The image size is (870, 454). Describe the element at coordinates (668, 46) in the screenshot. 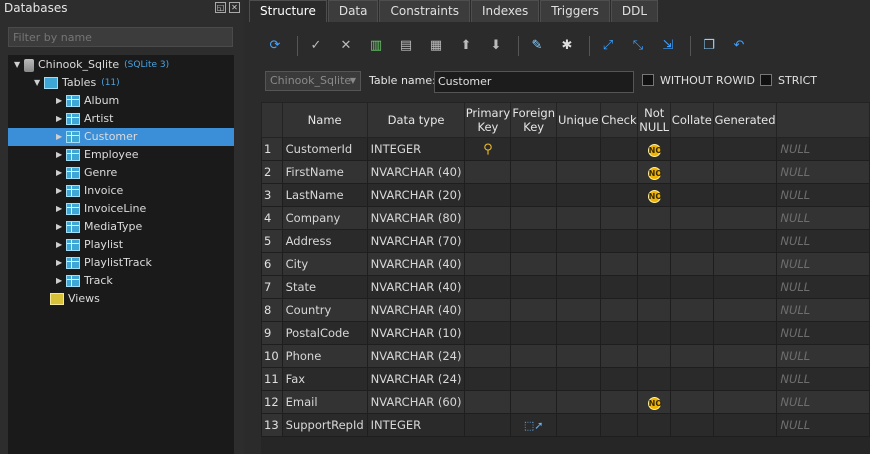

I see `import-icon: ⇲` at that location.